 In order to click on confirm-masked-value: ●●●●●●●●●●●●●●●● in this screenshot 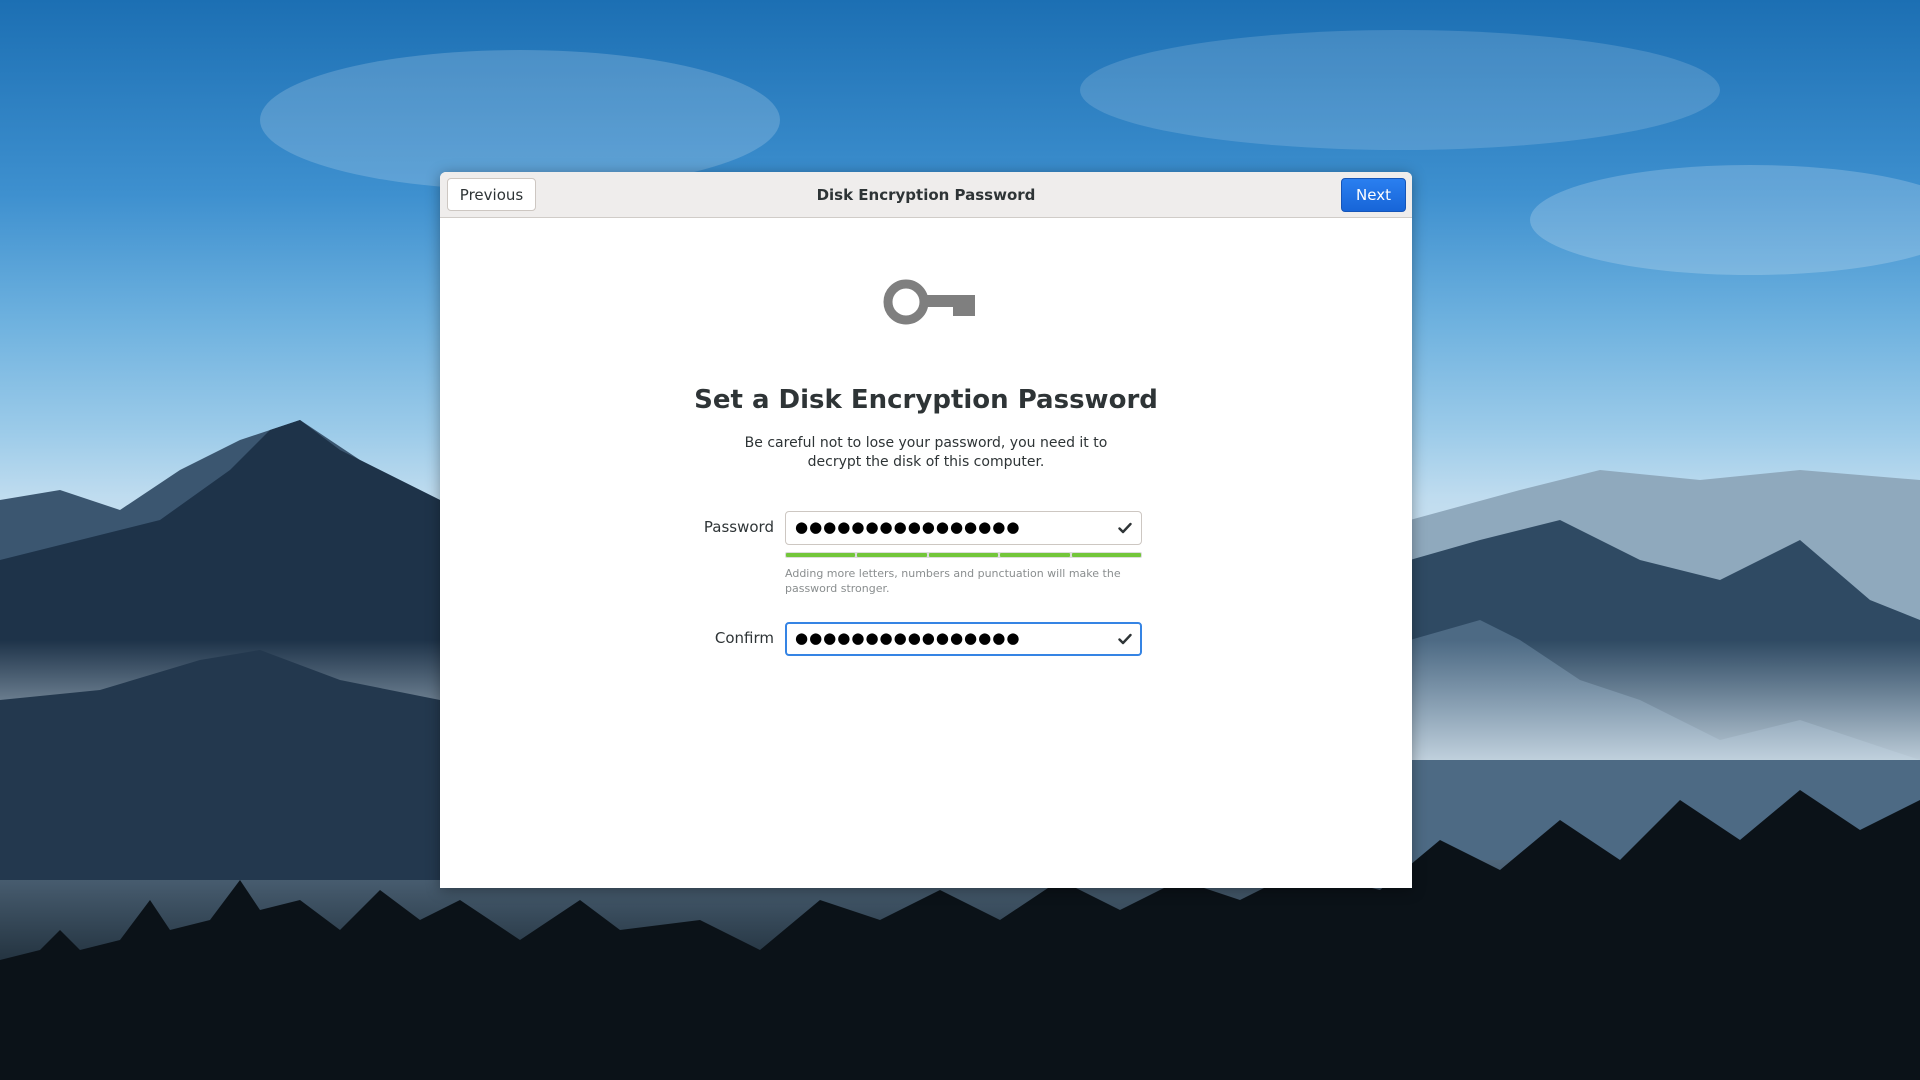, I will do `click(908, 638)`.